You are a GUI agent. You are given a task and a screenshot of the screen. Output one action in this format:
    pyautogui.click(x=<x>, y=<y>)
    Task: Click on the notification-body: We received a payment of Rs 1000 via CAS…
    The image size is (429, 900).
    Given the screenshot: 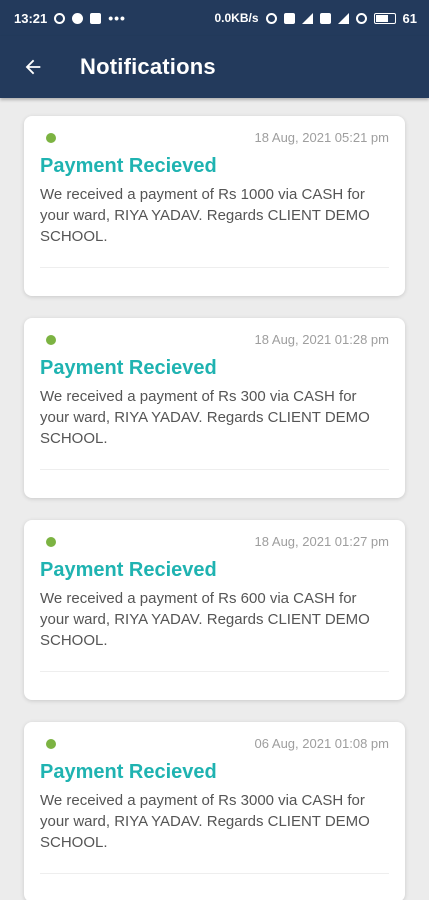 What is the action you would take?
    pyautogui.click(x=205, y=215)
    